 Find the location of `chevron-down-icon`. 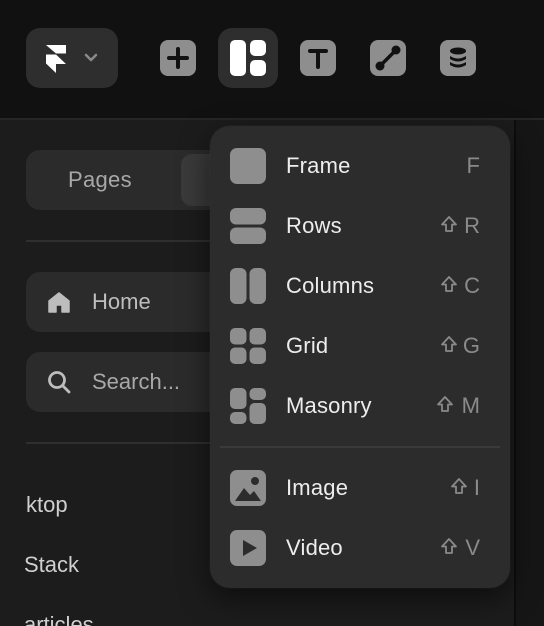

chevron-down-icon is located at coordinates (91, 57).